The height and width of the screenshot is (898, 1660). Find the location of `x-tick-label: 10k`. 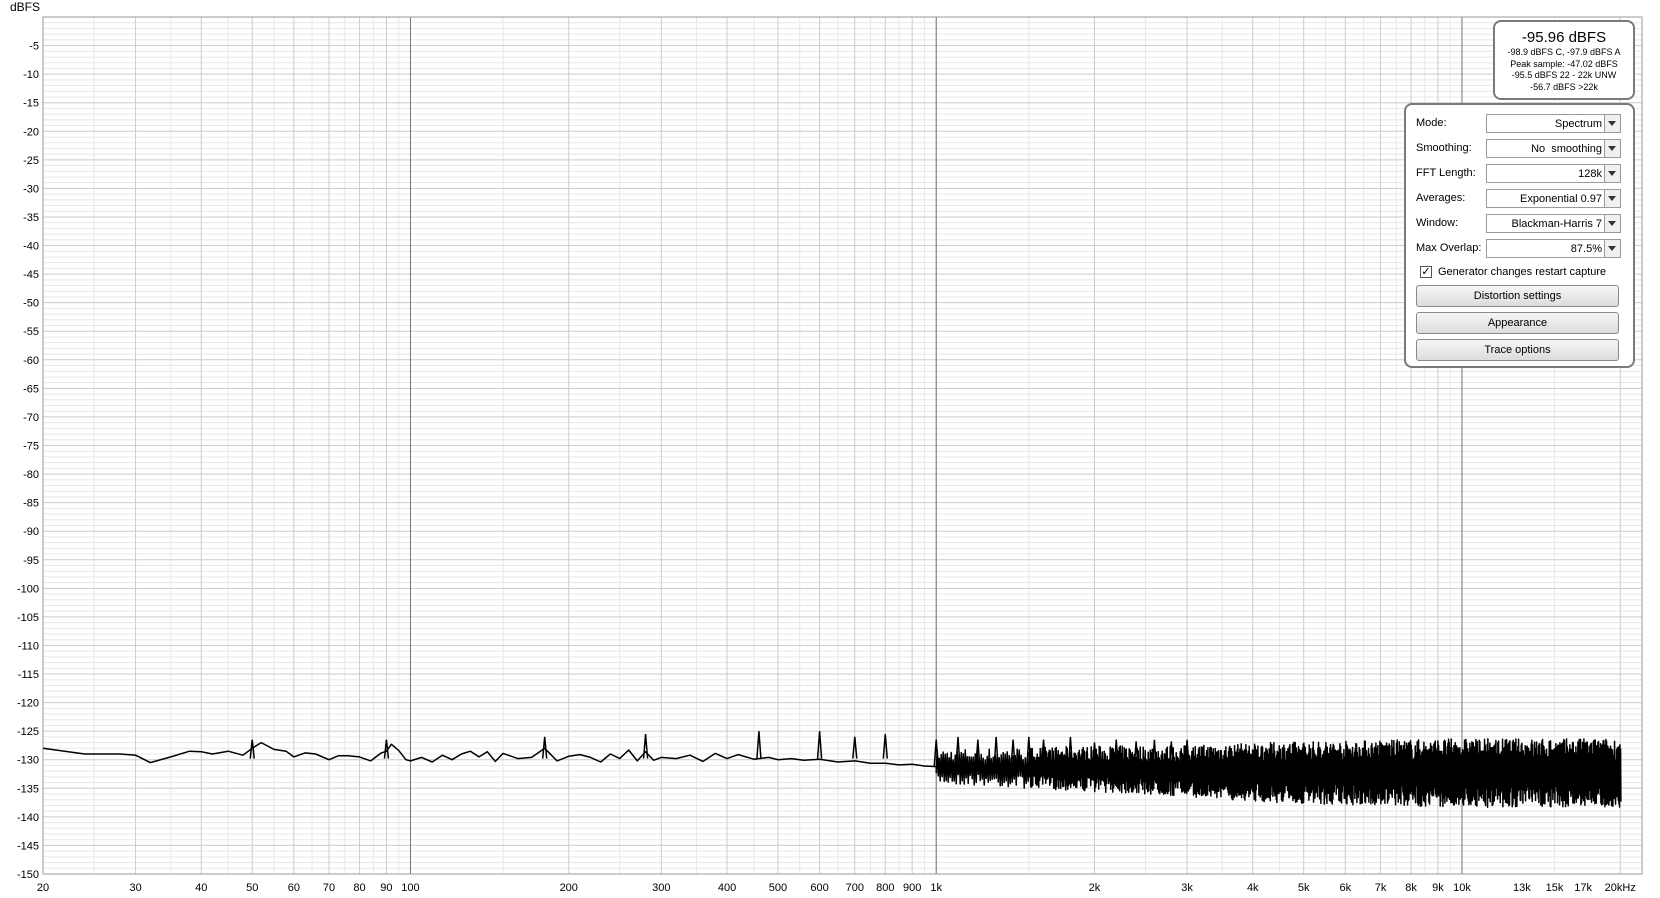

x-tick-label: 10k is located at coordinates (1462, 888).